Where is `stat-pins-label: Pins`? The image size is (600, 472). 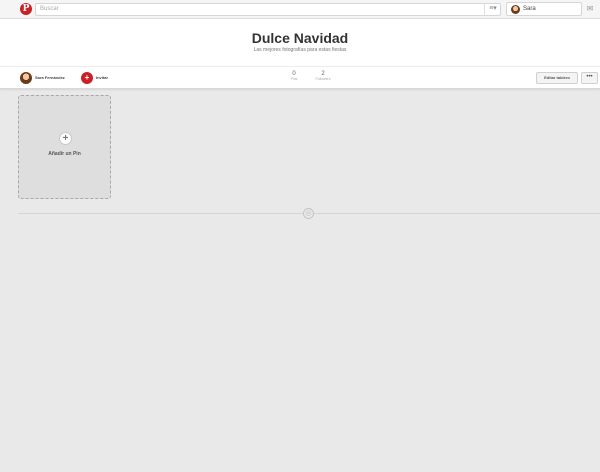
stat-pins-label: Pins is located at coordinates (294, 79).